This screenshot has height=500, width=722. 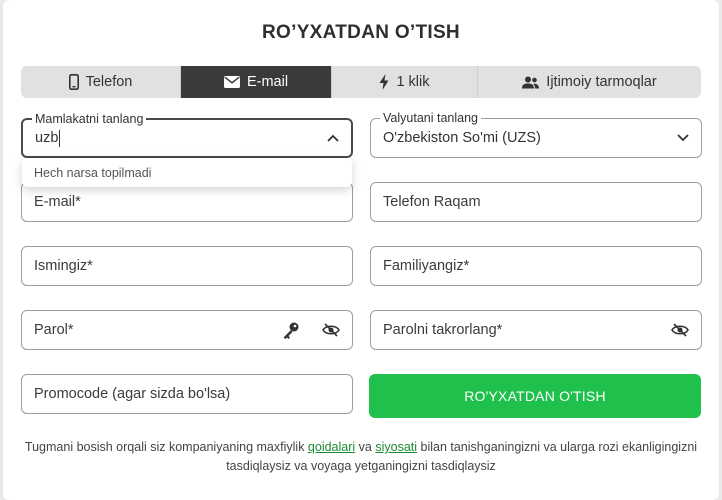 What do you see at coordinates (535, 396) in the screenshot?
I see `register-button: RO'YXATDAN O'TISH` at bounding box center [535, 396].